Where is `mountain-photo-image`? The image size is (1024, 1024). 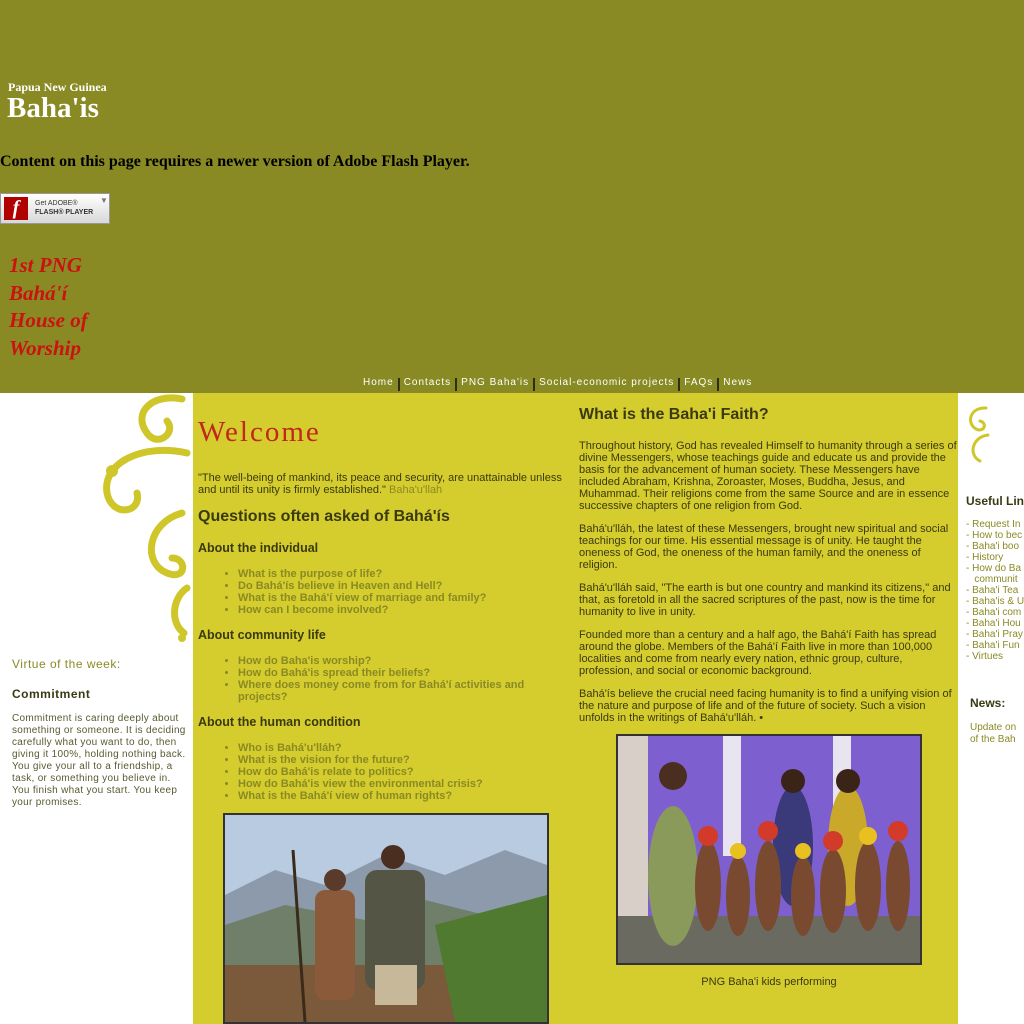 mountain-photo-image is located at coordinates (386, 918).